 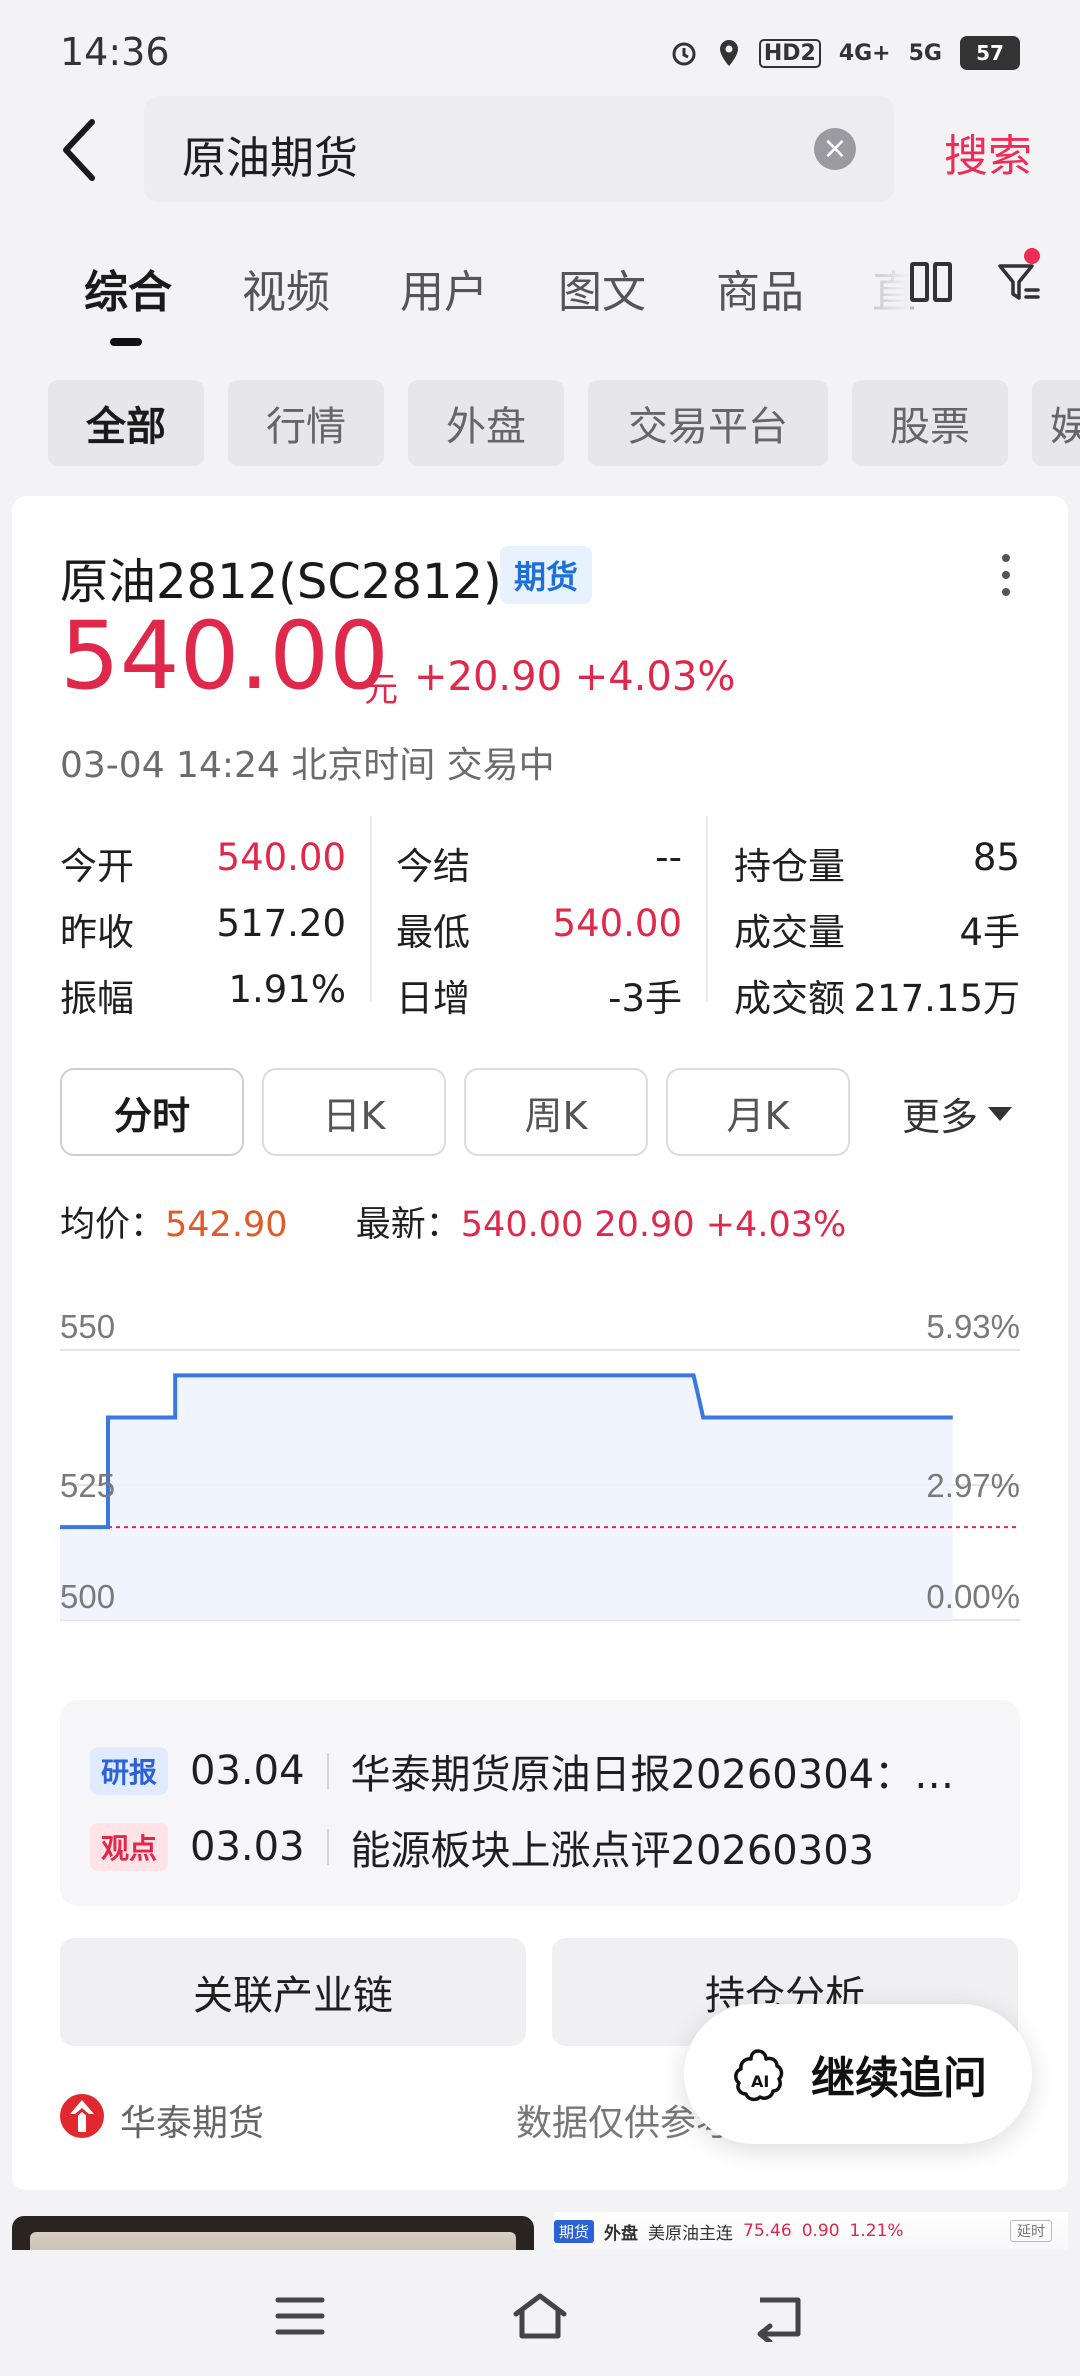 What do you see at coordinates (684, 54) in the screenshot?
I see `alarm-icon` at bounding box center [684, 54].